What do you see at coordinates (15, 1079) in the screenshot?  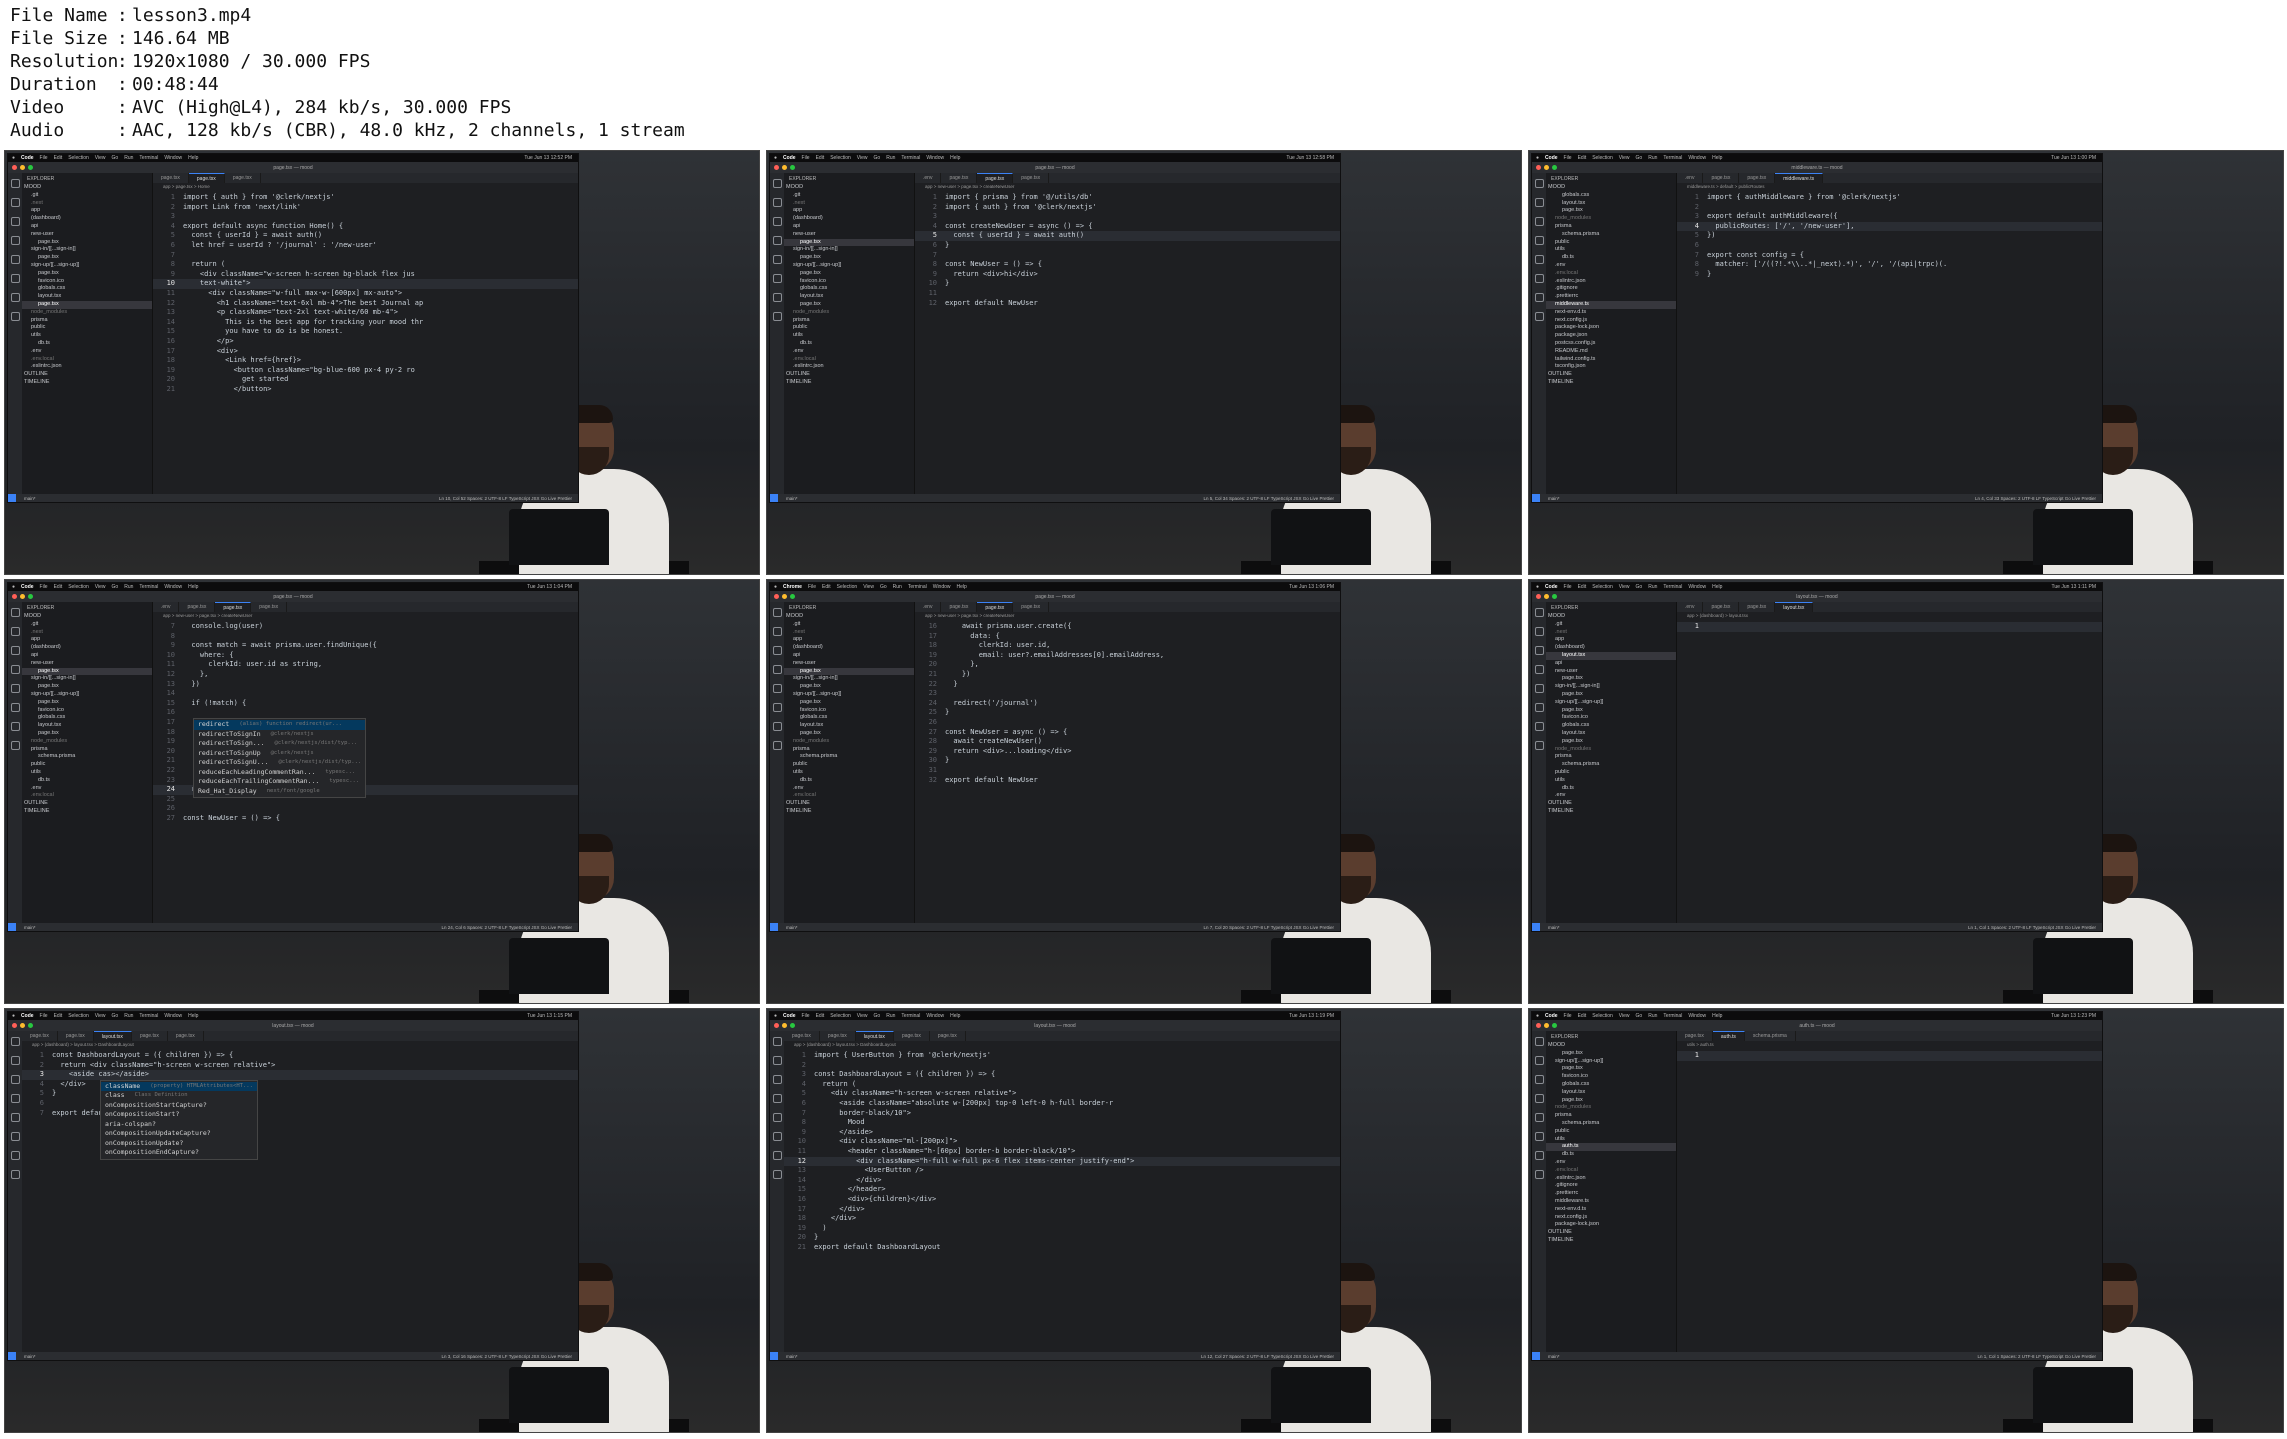 I see `source-control-icon` at bounding box center [15, 1079].